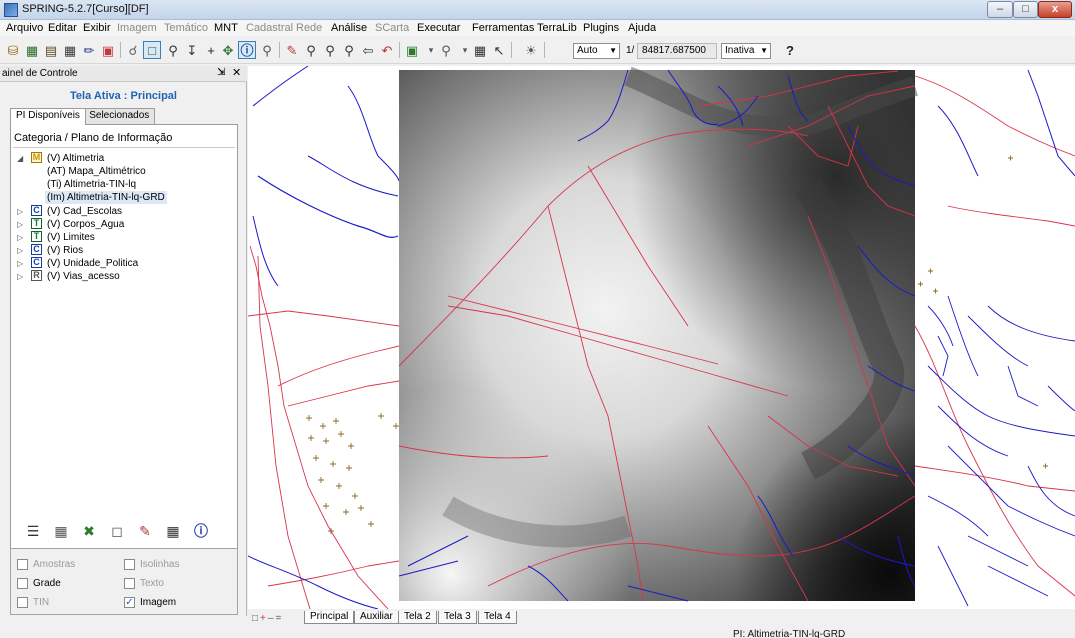 The width and height of the screenshot is (1075, 638). Describe the element at coordinates (122, 224) in the screenshot. I see `tree-item-corpos-agua: ▷ T (V) Corpos_Agua` at that location.